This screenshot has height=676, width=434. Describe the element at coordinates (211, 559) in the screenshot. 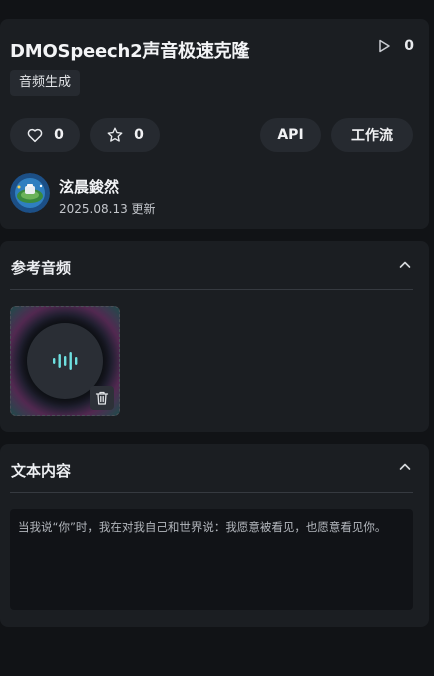

I see `text-content-input: 当我说“你”时，我在对我自己和世界说：我愿意被看见，也愿意看见你。` at that location.